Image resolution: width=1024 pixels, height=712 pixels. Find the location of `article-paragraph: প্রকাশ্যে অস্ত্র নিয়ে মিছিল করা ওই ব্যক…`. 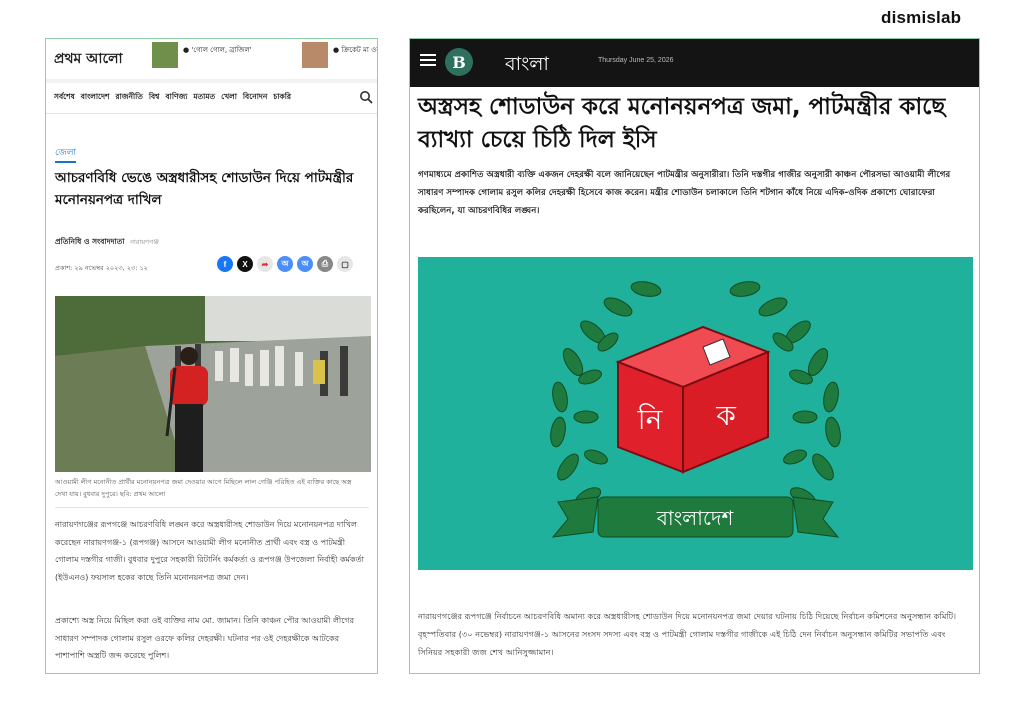

article-paragraph: প্রকাশ্যে অস্ত্র নিয়ে মিছিল করা ওই ব্যক… is located at coordinates (205, 638).